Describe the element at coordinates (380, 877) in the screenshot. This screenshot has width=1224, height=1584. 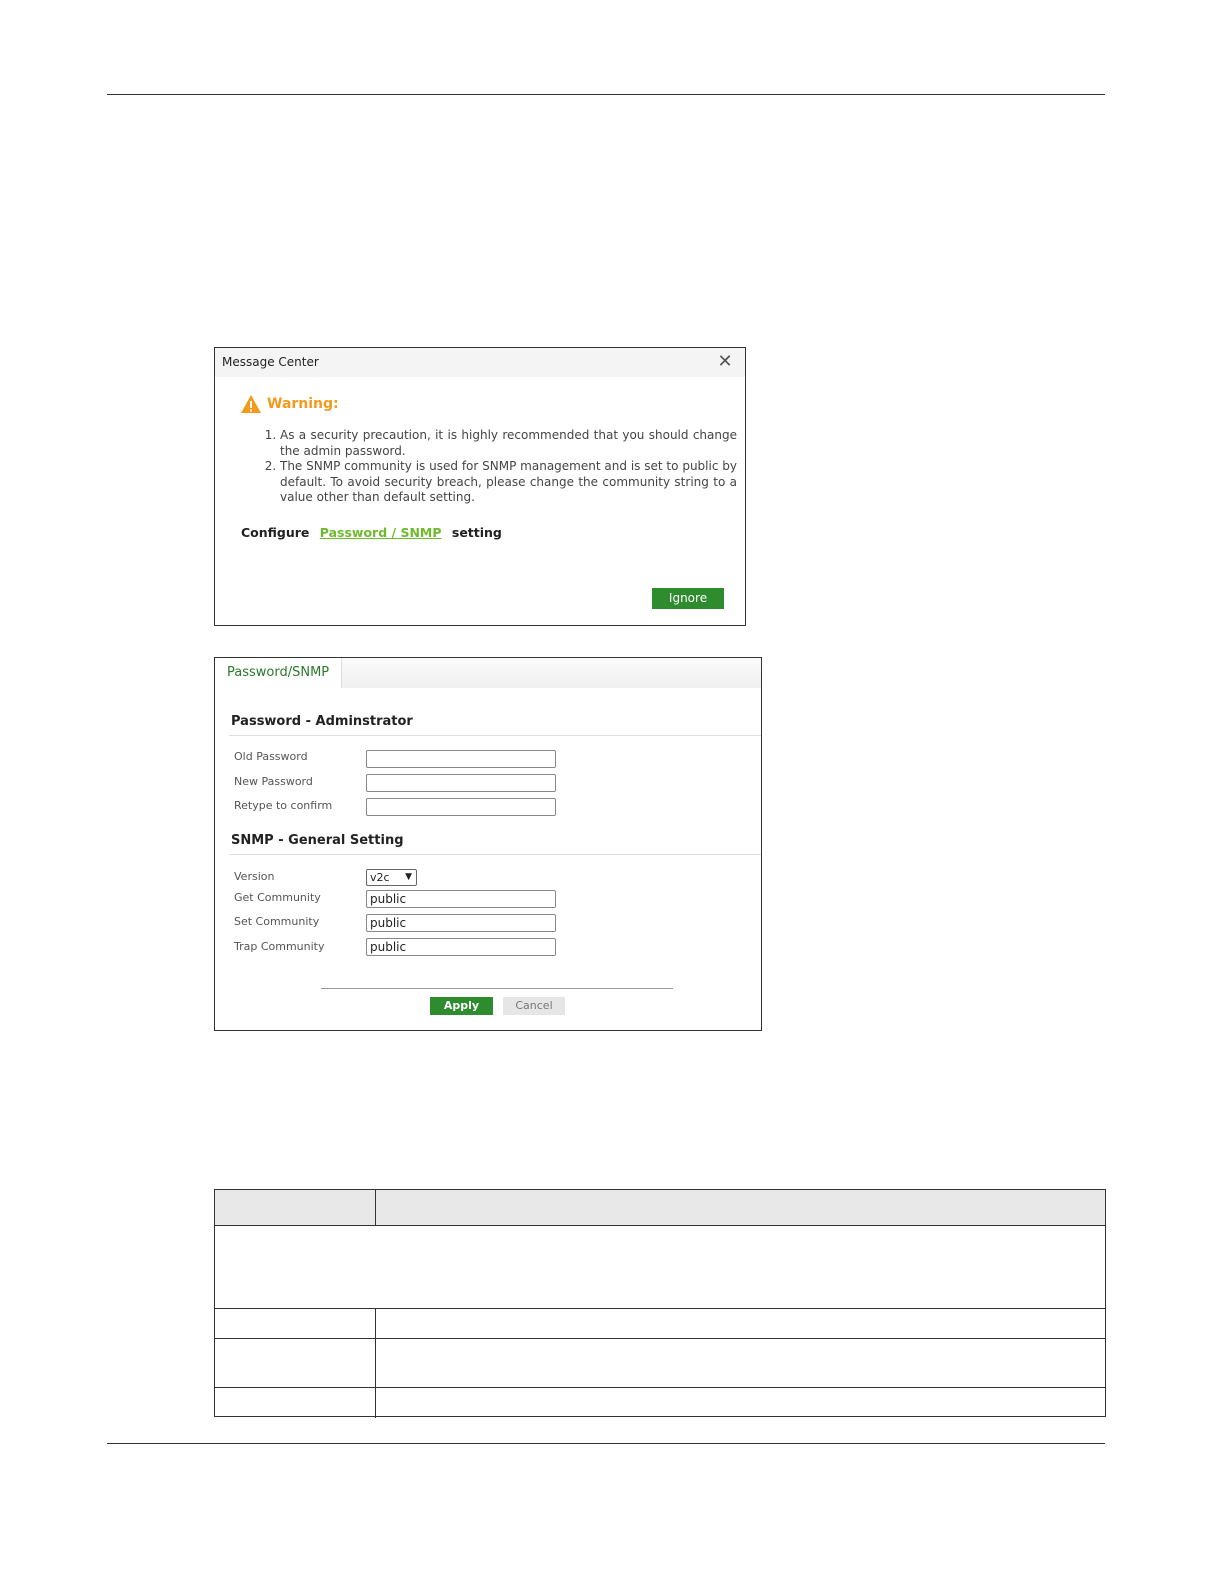
I see `version-value: v2c` at that location.